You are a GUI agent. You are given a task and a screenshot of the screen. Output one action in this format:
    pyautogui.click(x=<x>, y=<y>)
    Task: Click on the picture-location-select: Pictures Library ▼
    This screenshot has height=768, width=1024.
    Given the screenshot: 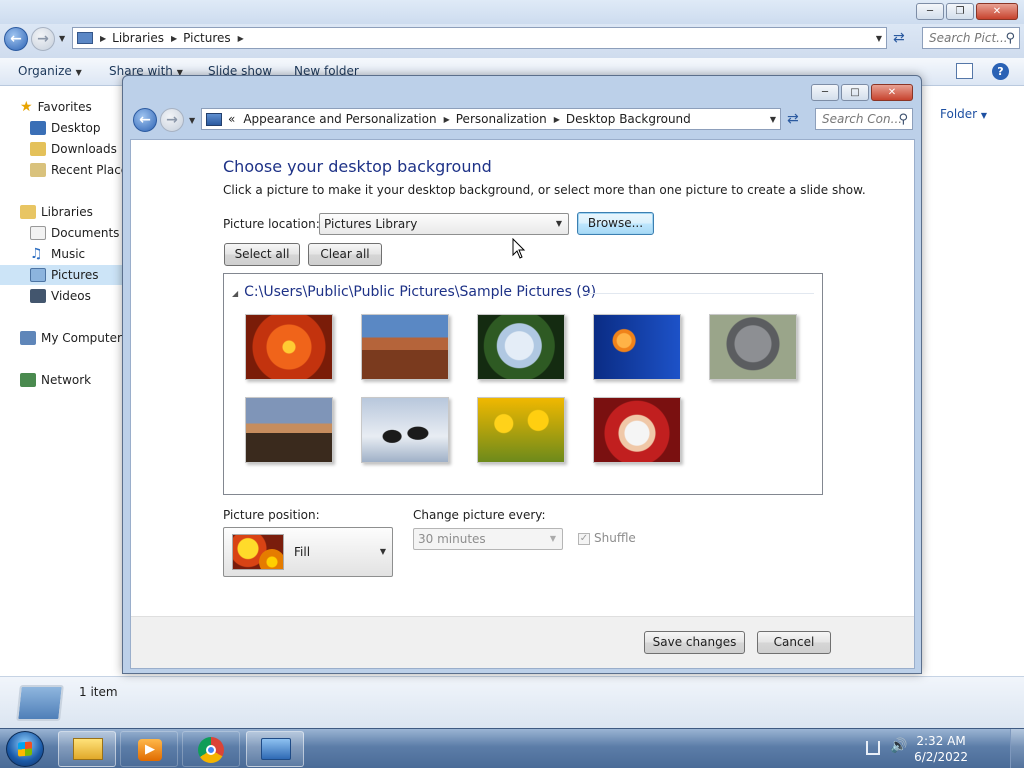 What is the action you would take?
    pyautogui.click(x=444, y=224)
    